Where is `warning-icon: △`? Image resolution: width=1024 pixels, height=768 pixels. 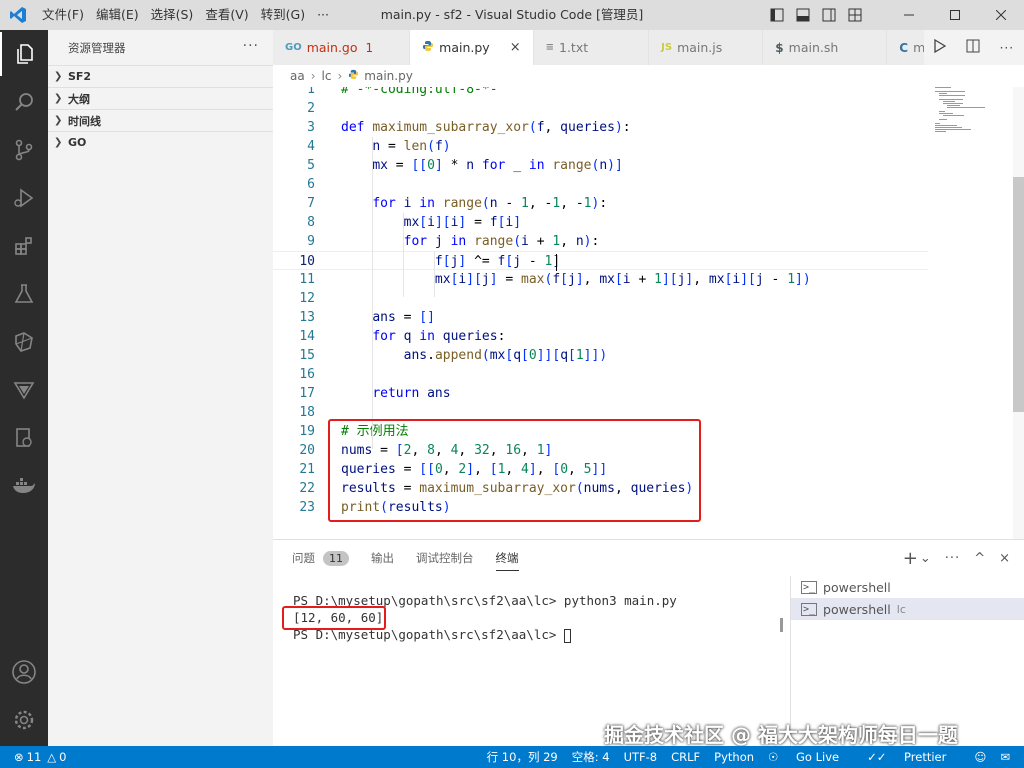 warning-icon: △ is located at coordinates (52, 757).